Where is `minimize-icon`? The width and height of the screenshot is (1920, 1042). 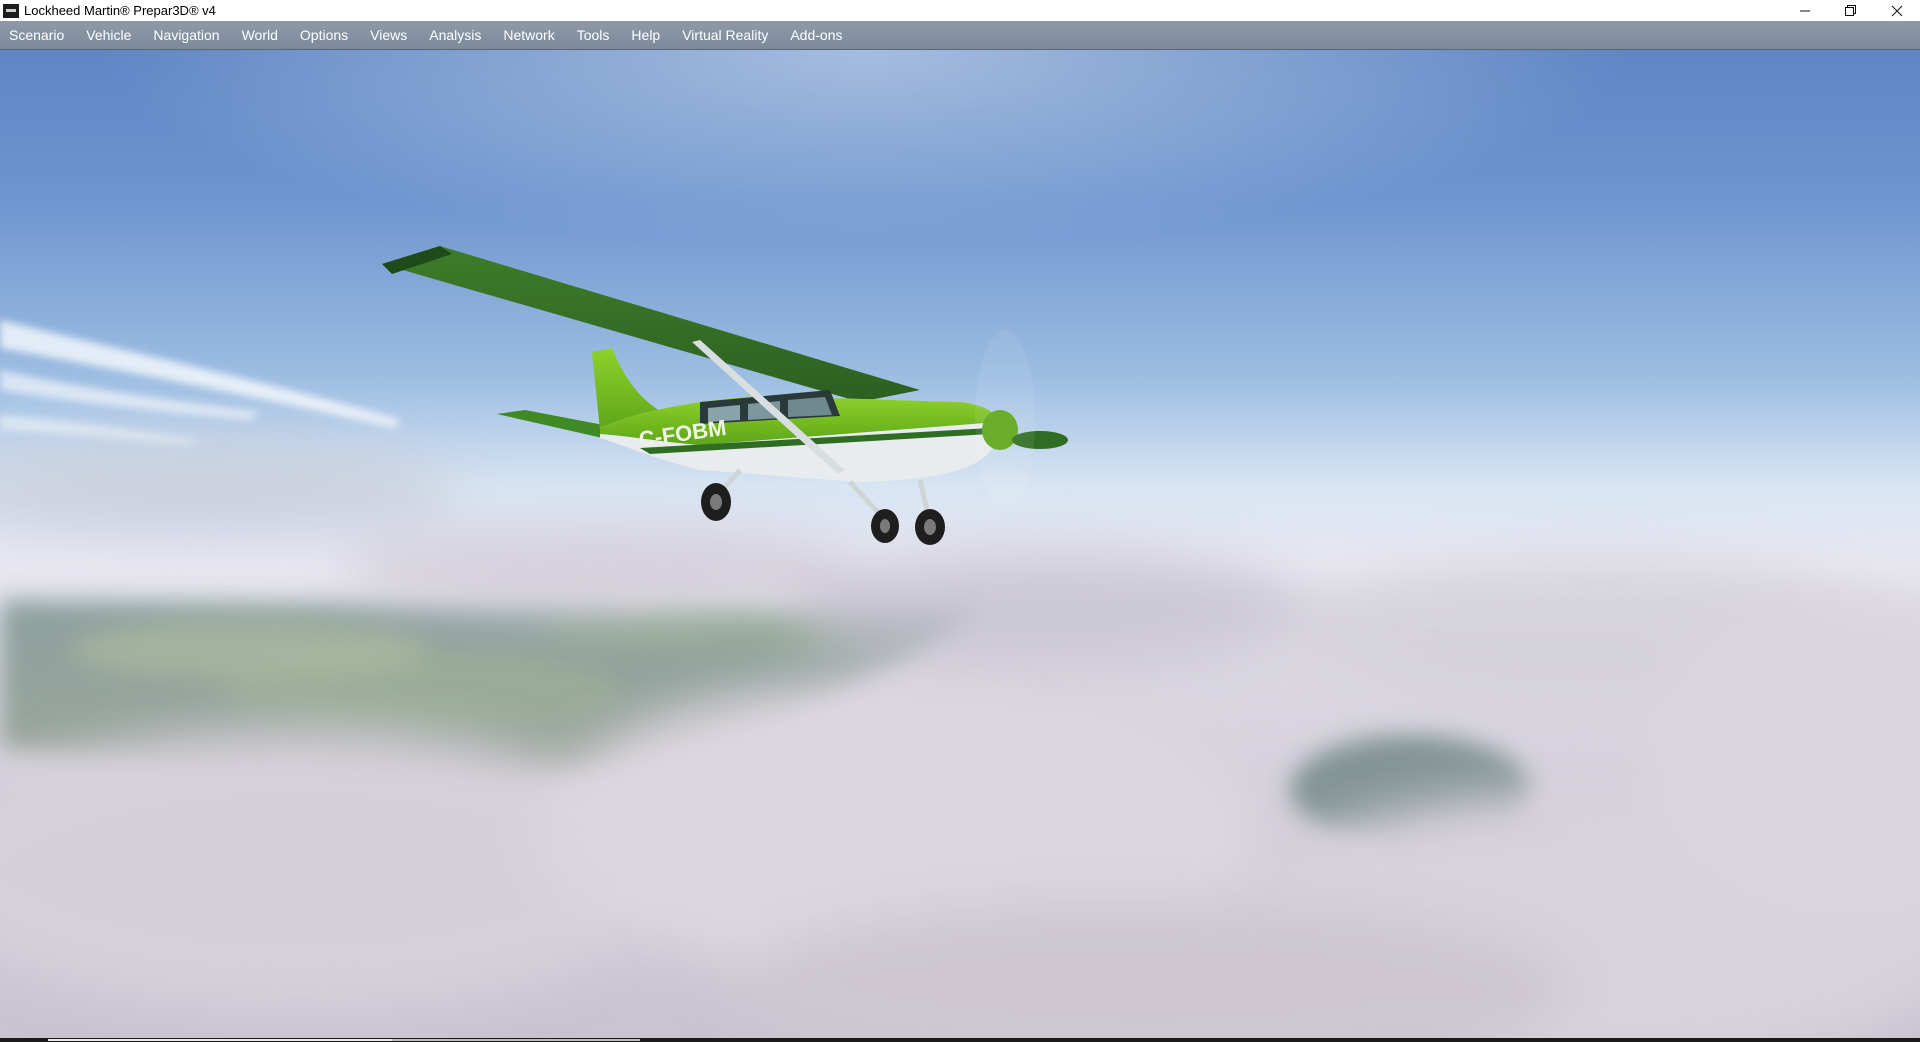 minimize-icon is located at coordinates (1805, 10).